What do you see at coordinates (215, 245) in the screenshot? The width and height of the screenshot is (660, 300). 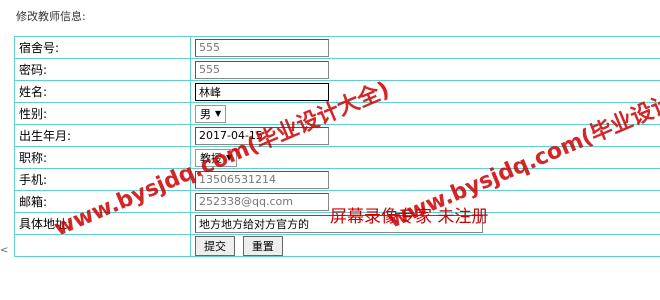 I see `submit-button: 提交` at bounding box center [215, 245].